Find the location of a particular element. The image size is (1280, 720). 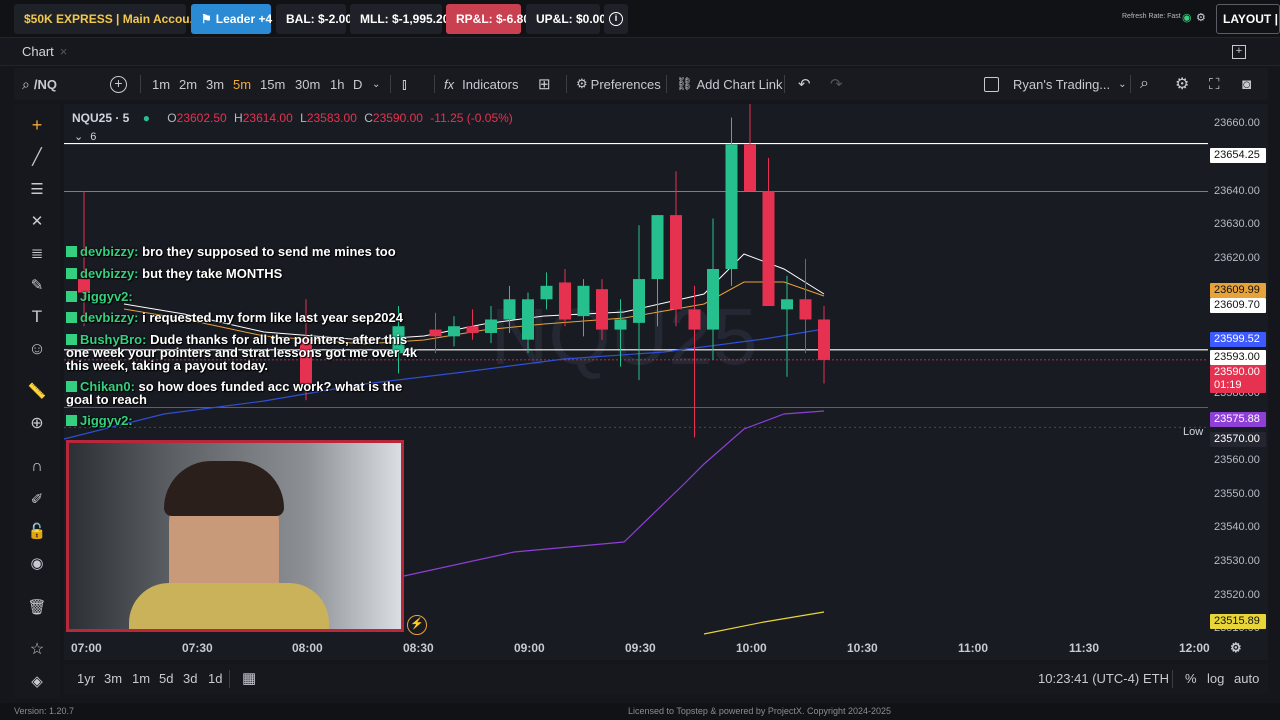

add-tab-icon: + is located at coordinates (1239, 52).